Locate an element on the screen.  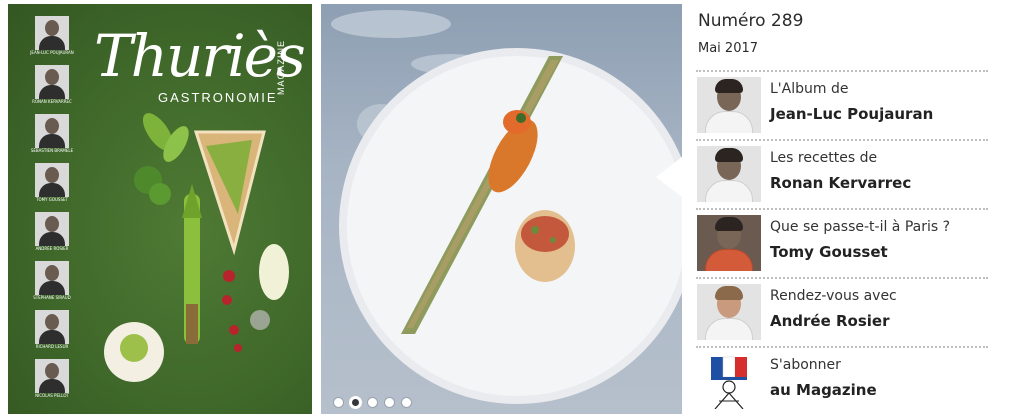
cover-chef-thumb: ANDRÉE ROSIER is located at coordinates (52, 235).